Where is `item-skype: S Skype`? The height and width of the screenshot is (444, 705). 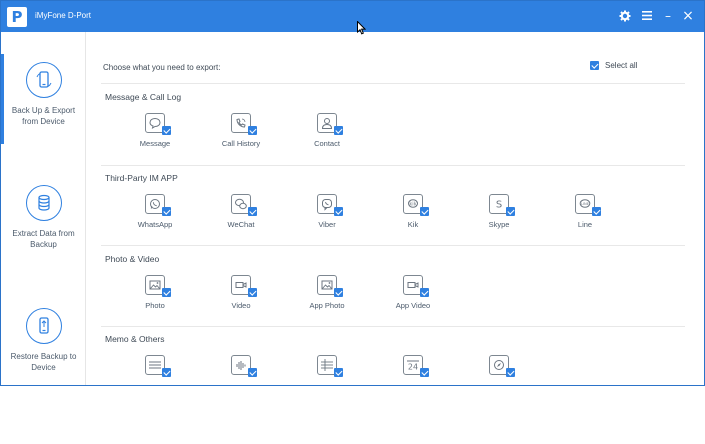 item-skype: S Skype is located at coordinates (499, 211).